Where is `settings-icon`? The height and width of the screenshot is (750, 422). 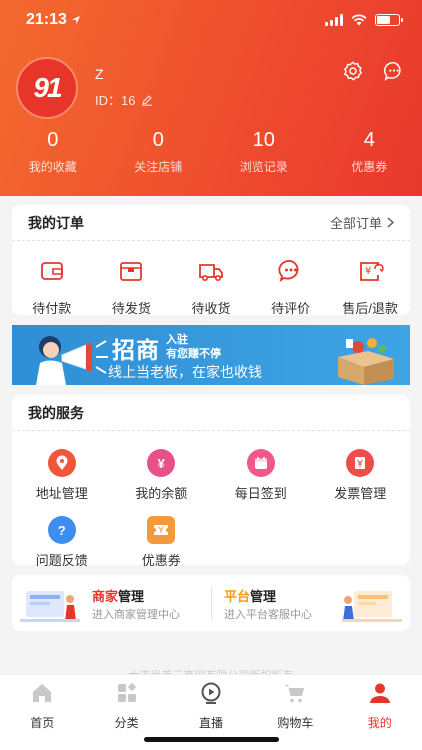 settings-icon is located at coordinates (353, 71).